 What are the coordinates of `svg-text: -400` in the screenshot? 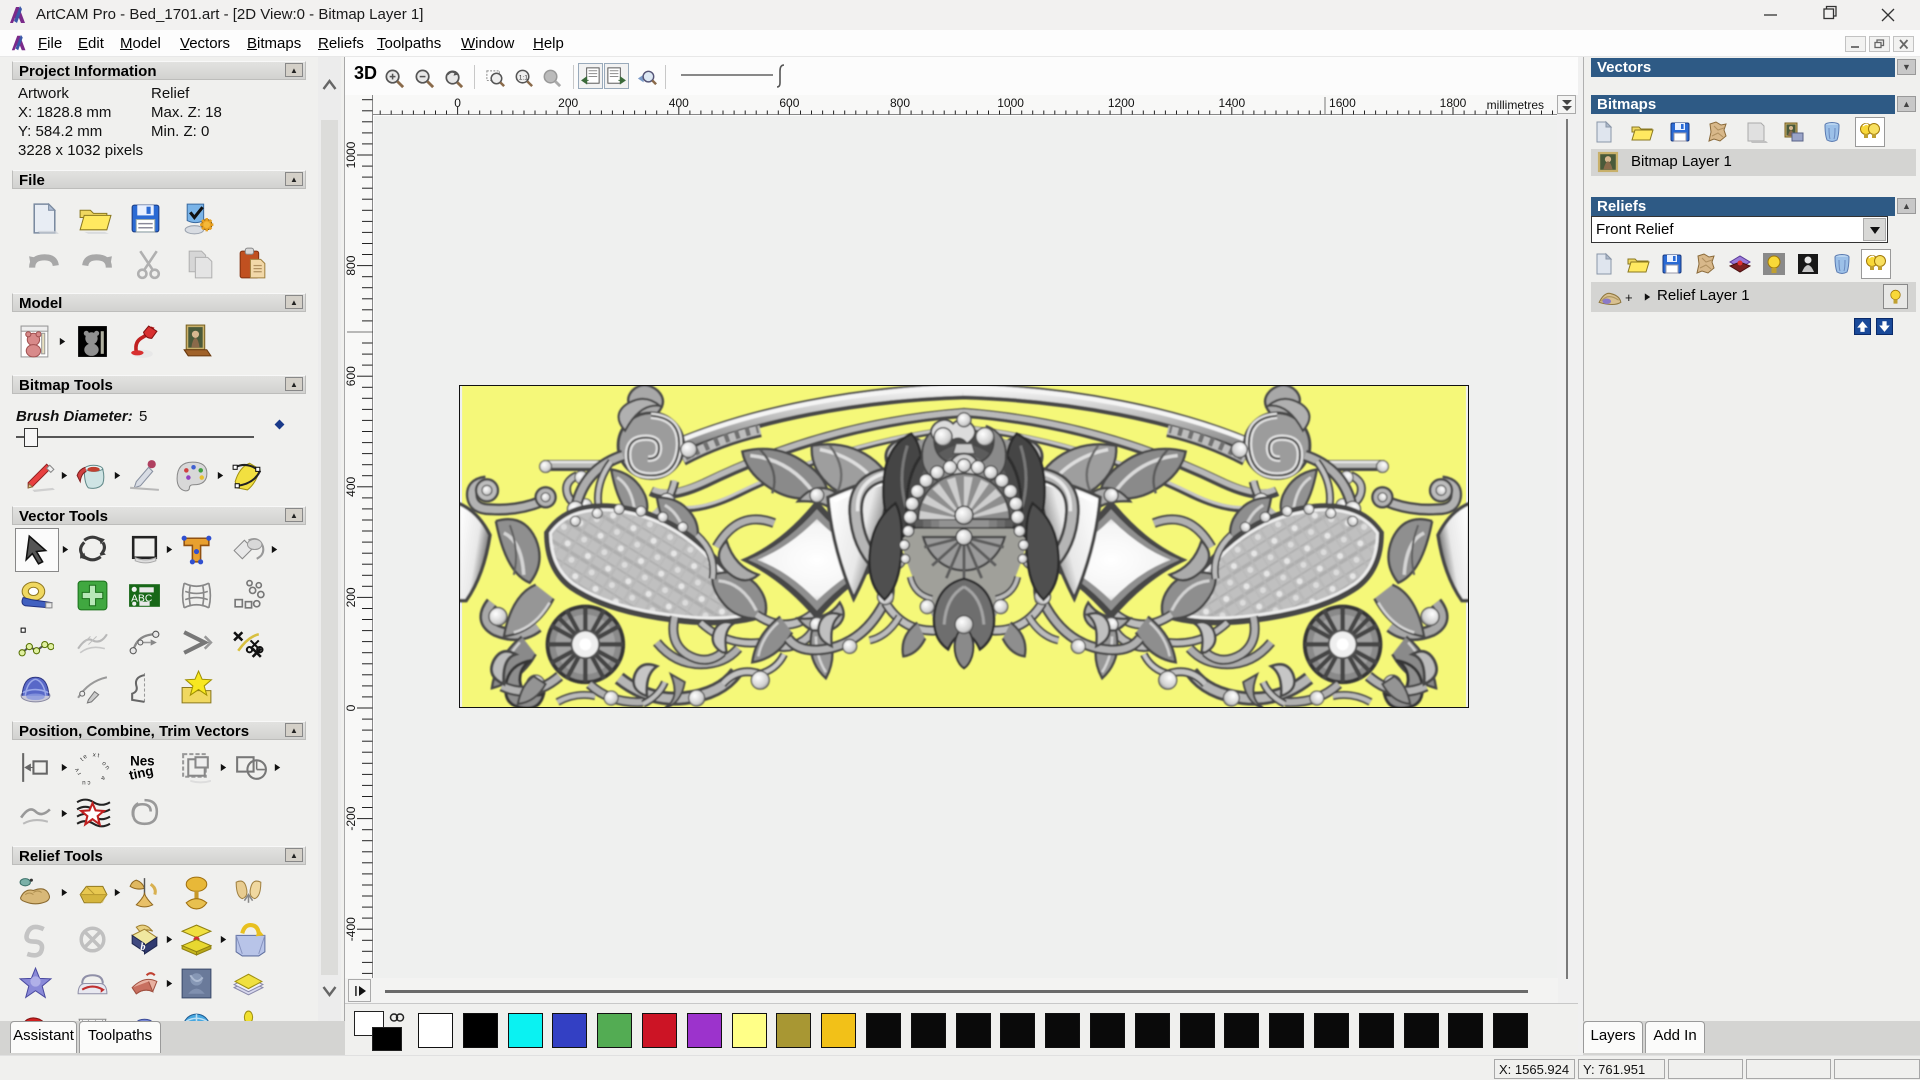 It's located at (351, 929).